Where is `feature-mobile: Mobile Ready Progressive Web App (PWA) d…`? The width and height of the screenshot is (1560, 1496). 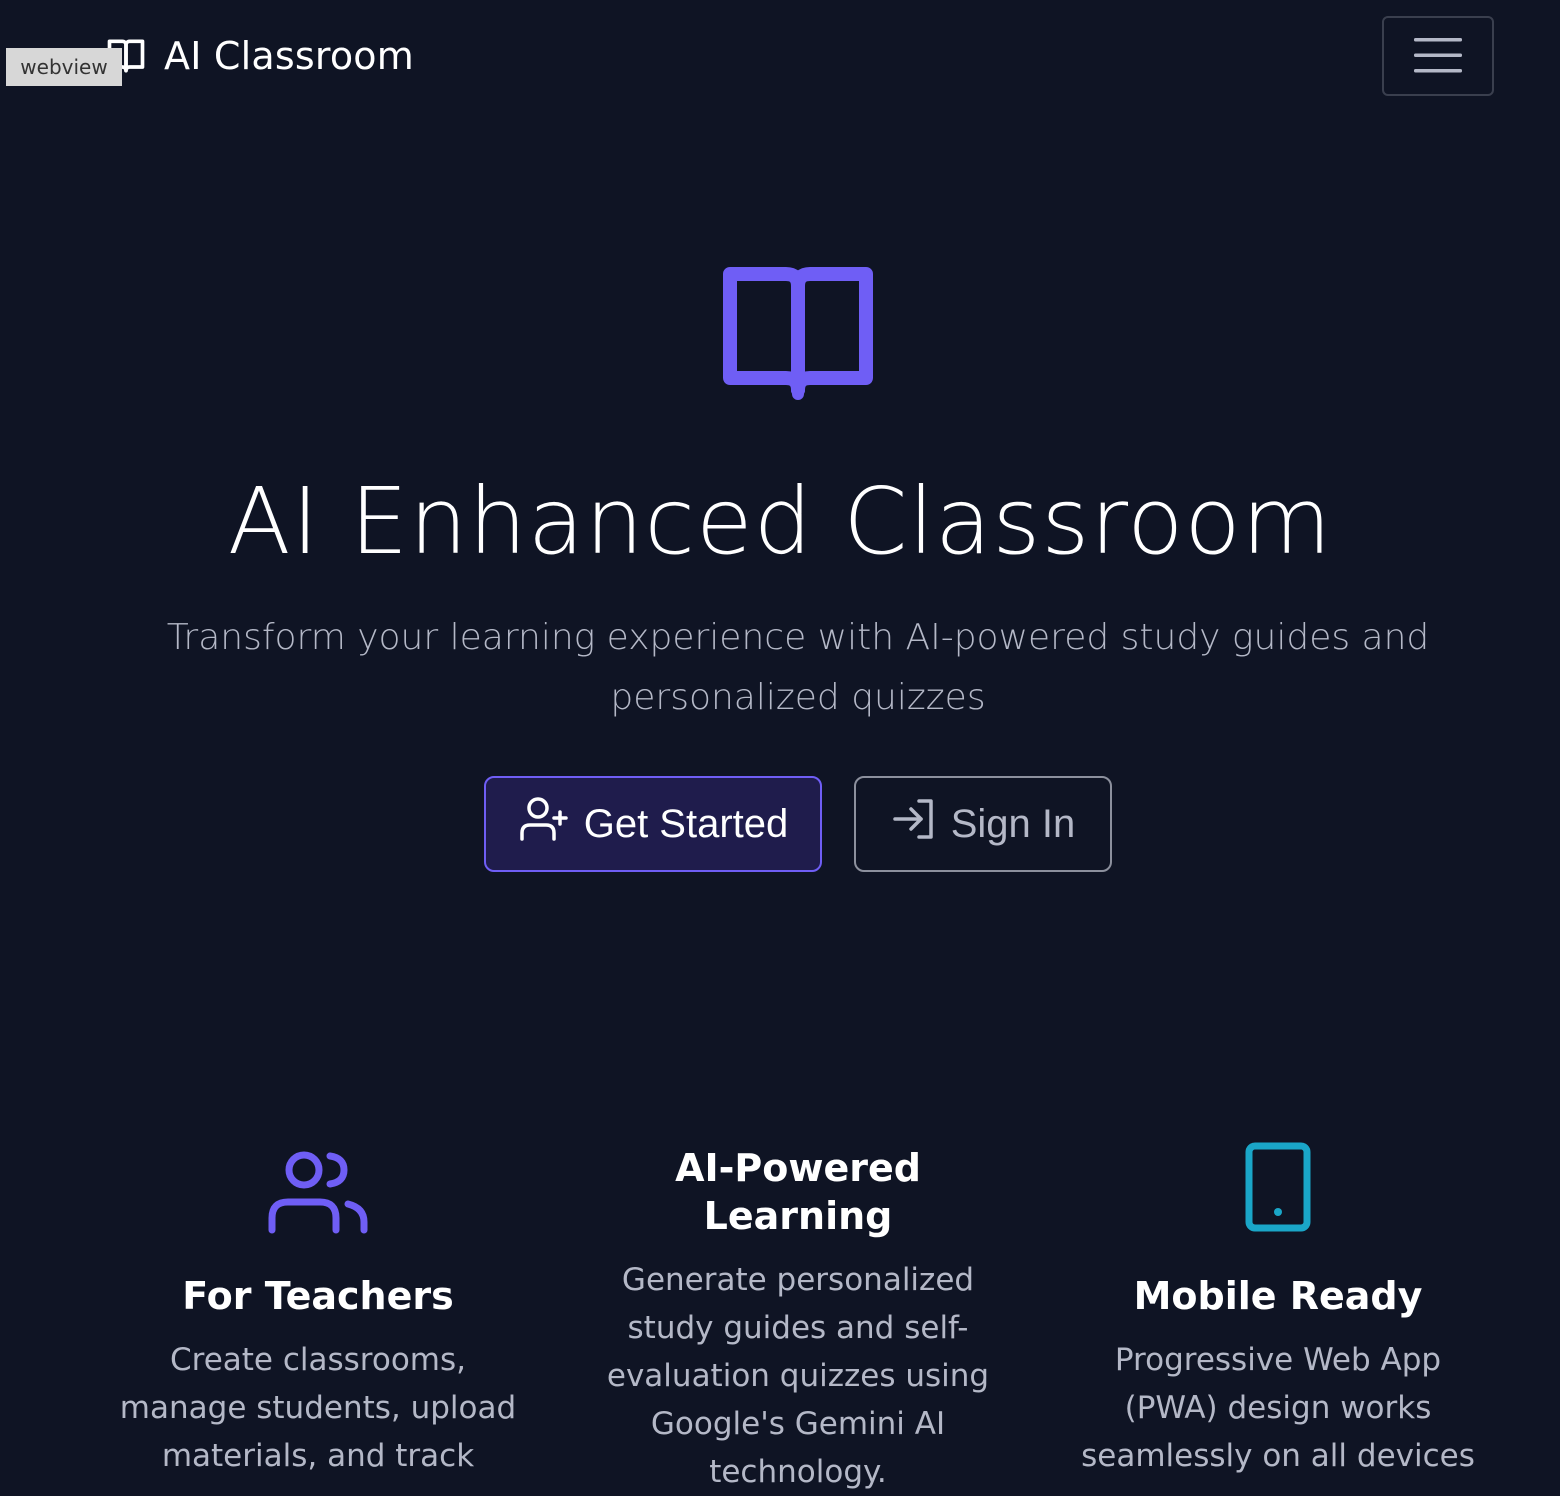
feature-mobile: Mobile Ready Progressive Web App (PWA) d… is located at coordinates (1278, 1310).